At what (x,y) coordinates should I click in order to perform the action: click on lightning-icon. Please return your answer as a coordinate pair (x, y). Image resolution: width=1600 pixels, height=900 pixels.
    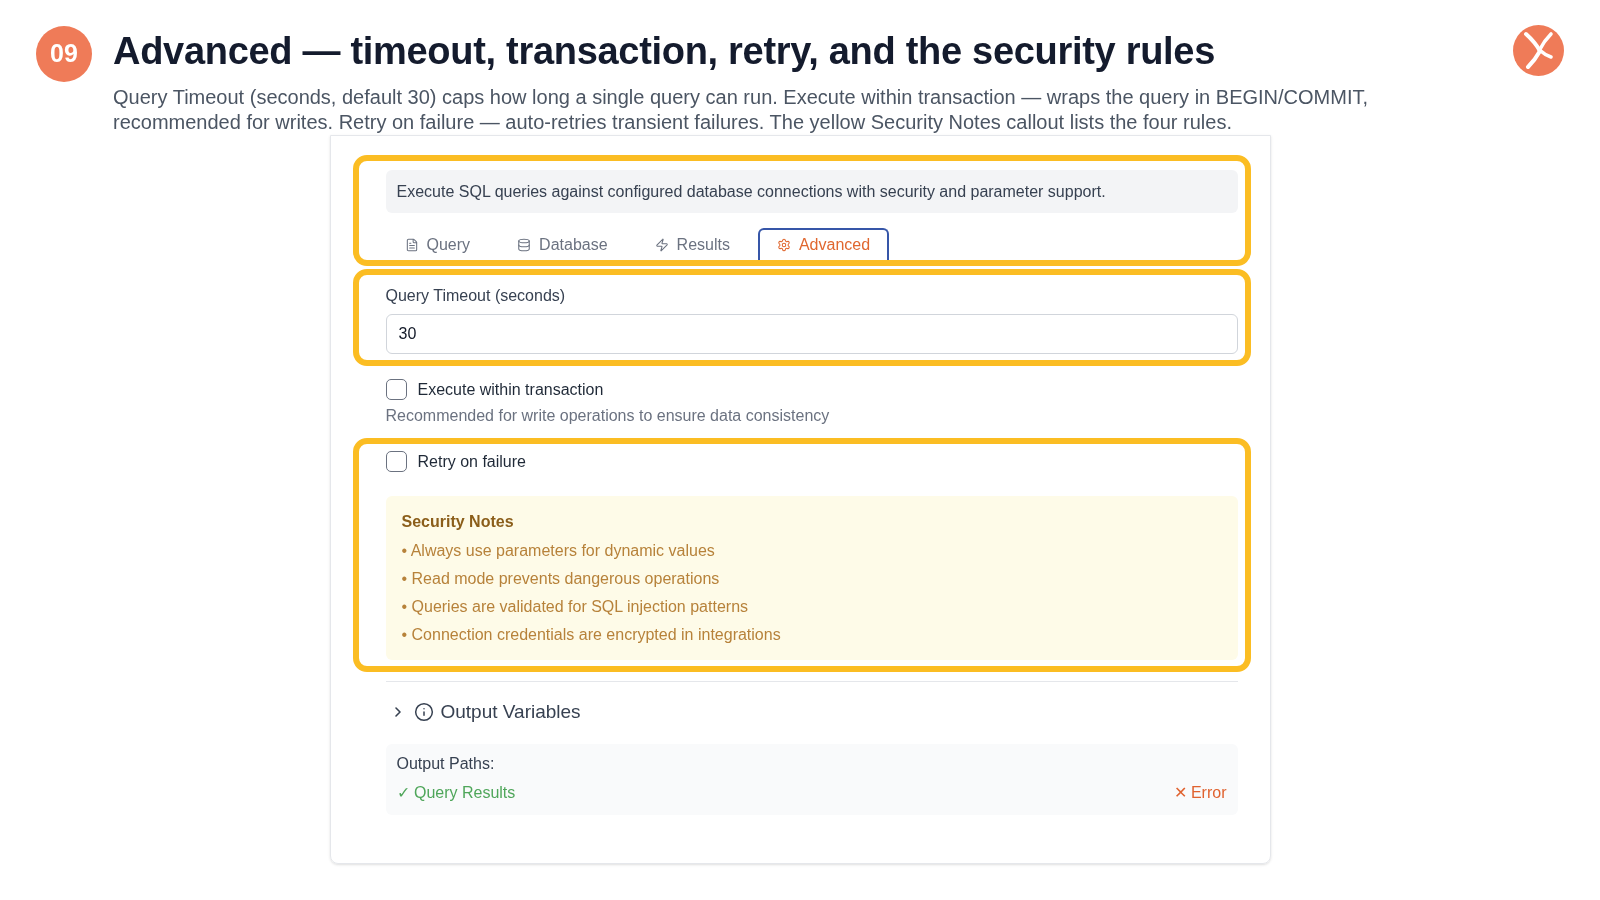
    Looking at the image, I should click on (661, 245).